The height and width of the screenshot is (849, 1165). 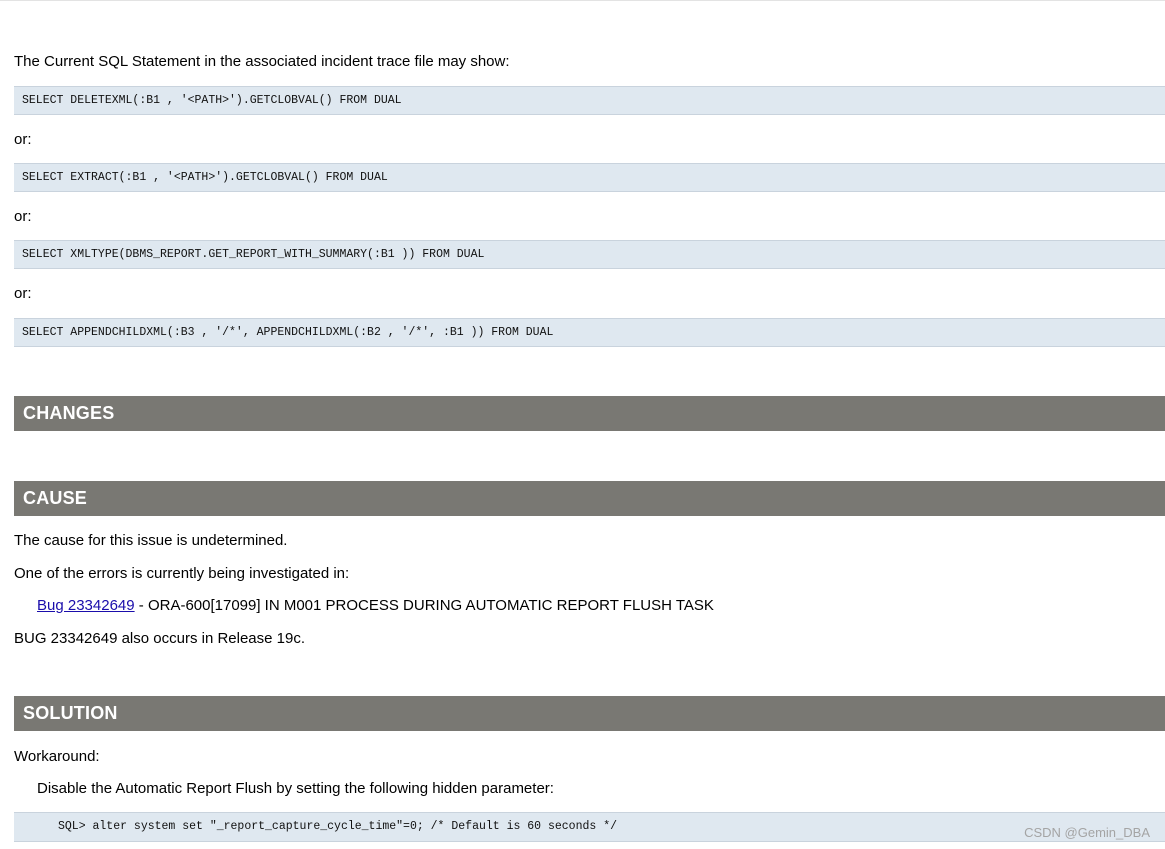 What do you see at coordinates (57, 756) in the screenshot?
I see `workaround-label: Workaround:` at bounding box center [57, 756].